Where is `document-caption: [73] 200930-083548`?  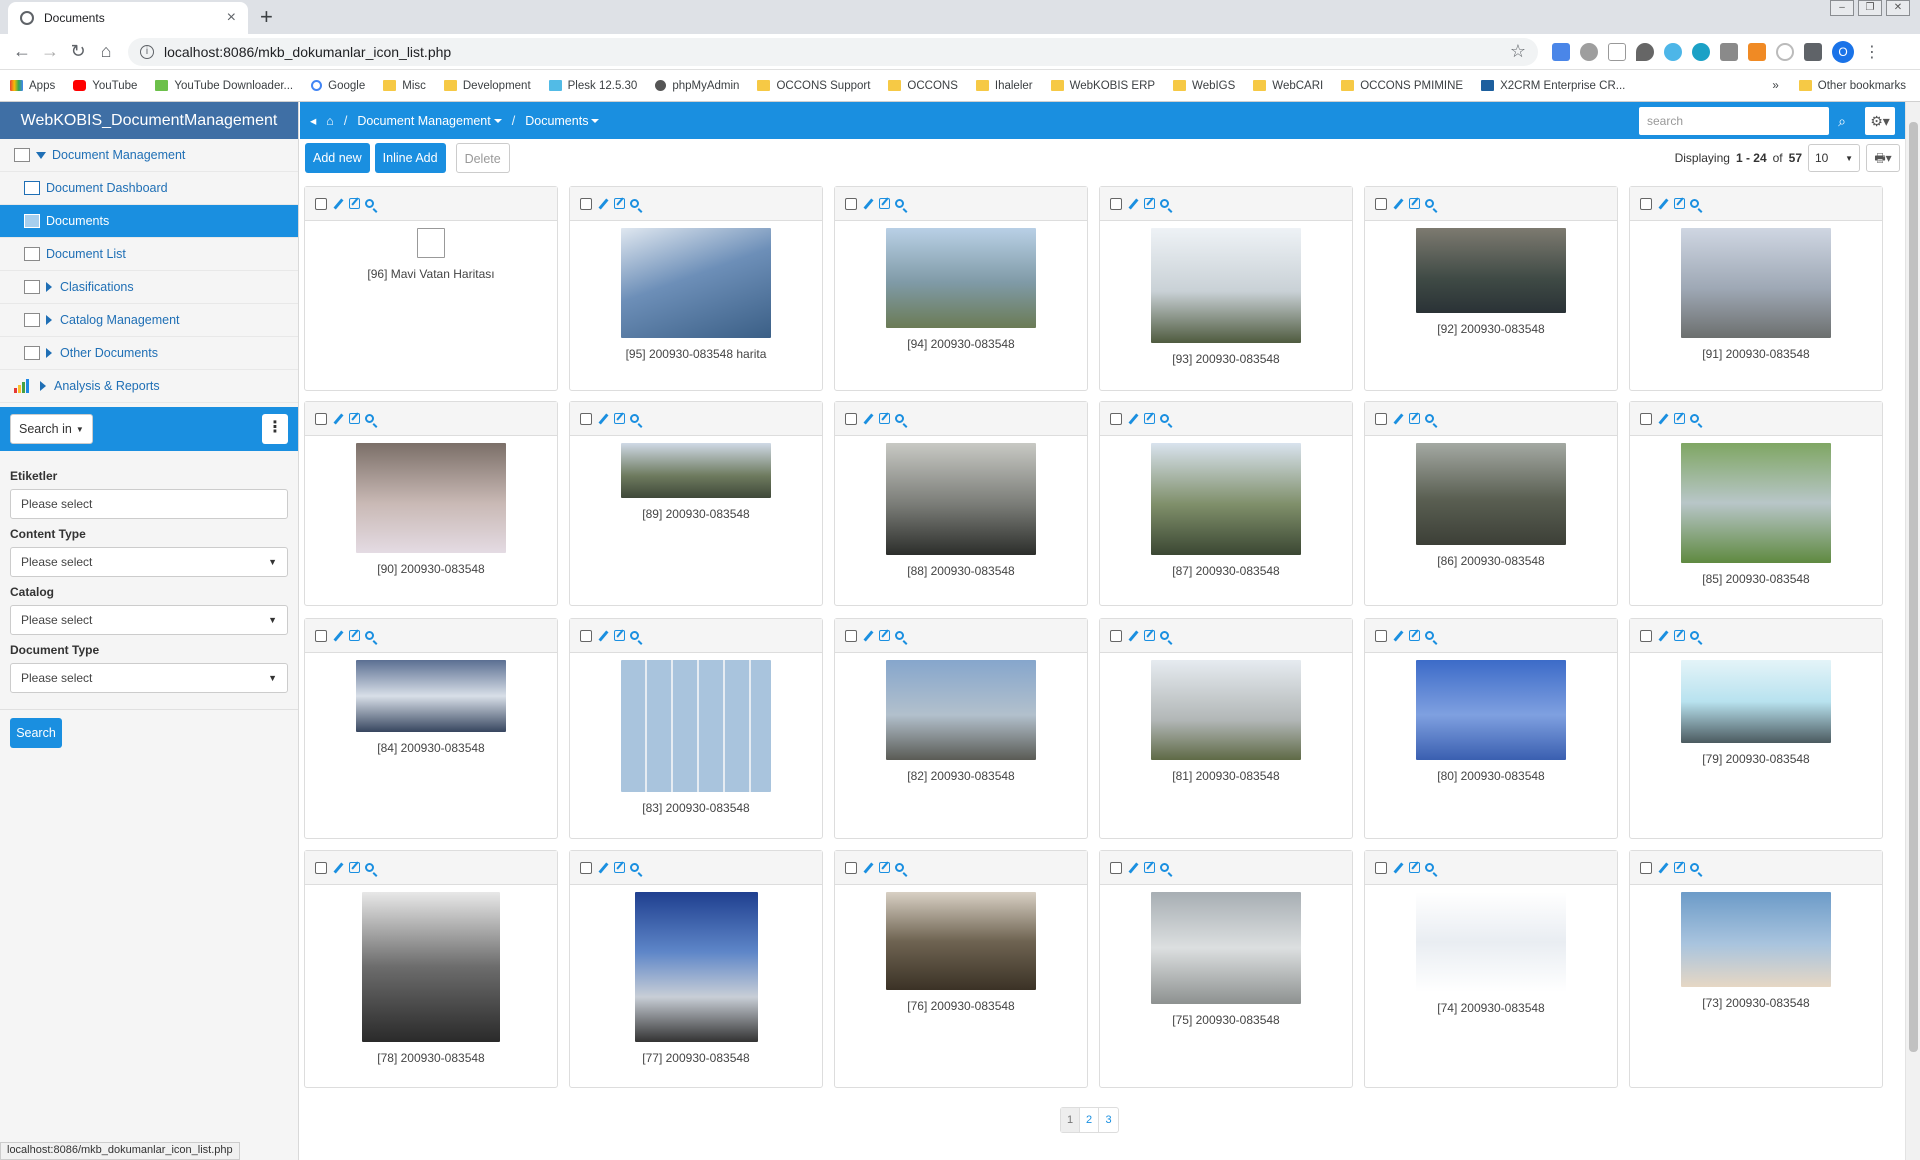 document-caption: [73] 200930-083548 is located at coordinates (1756, 1003).